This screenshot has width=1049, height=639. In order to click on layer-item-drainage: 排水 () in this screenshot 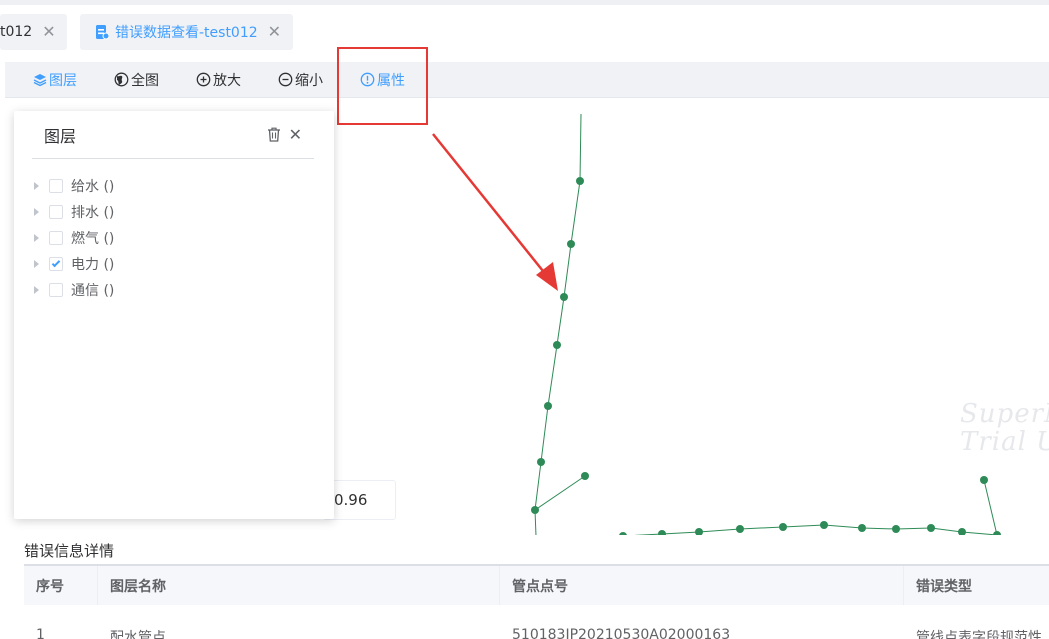, I will do `click(74, 212)`.